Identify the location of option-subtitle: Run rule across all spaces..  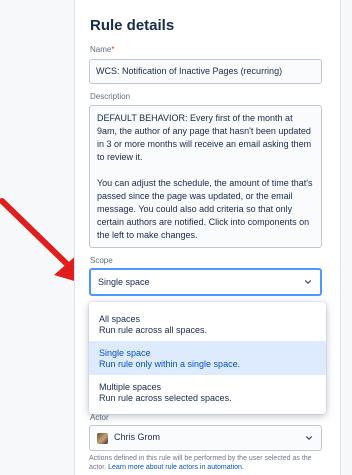
(153, 330).